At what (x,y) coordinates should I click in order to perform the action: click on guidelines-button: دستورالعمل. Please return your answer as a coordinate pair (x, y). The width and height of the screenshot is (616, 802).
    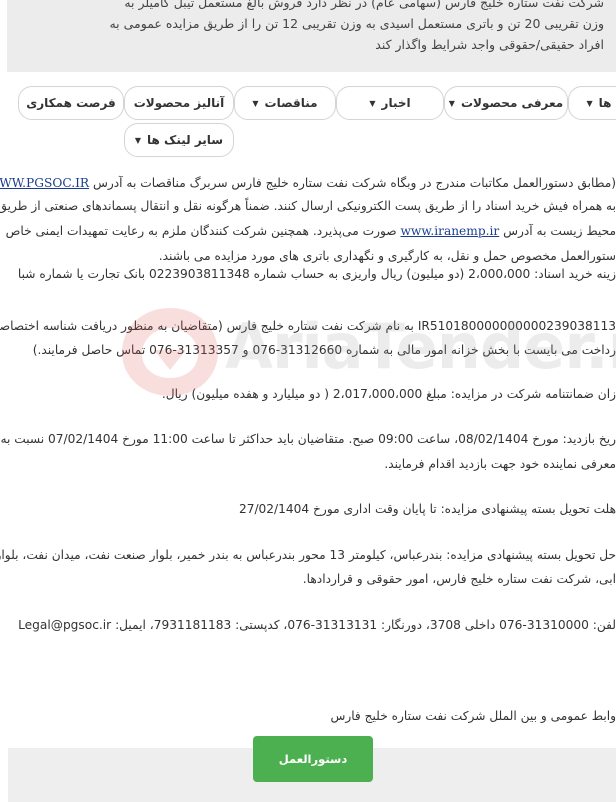
    Looking at the image, I should click on (313, 759).